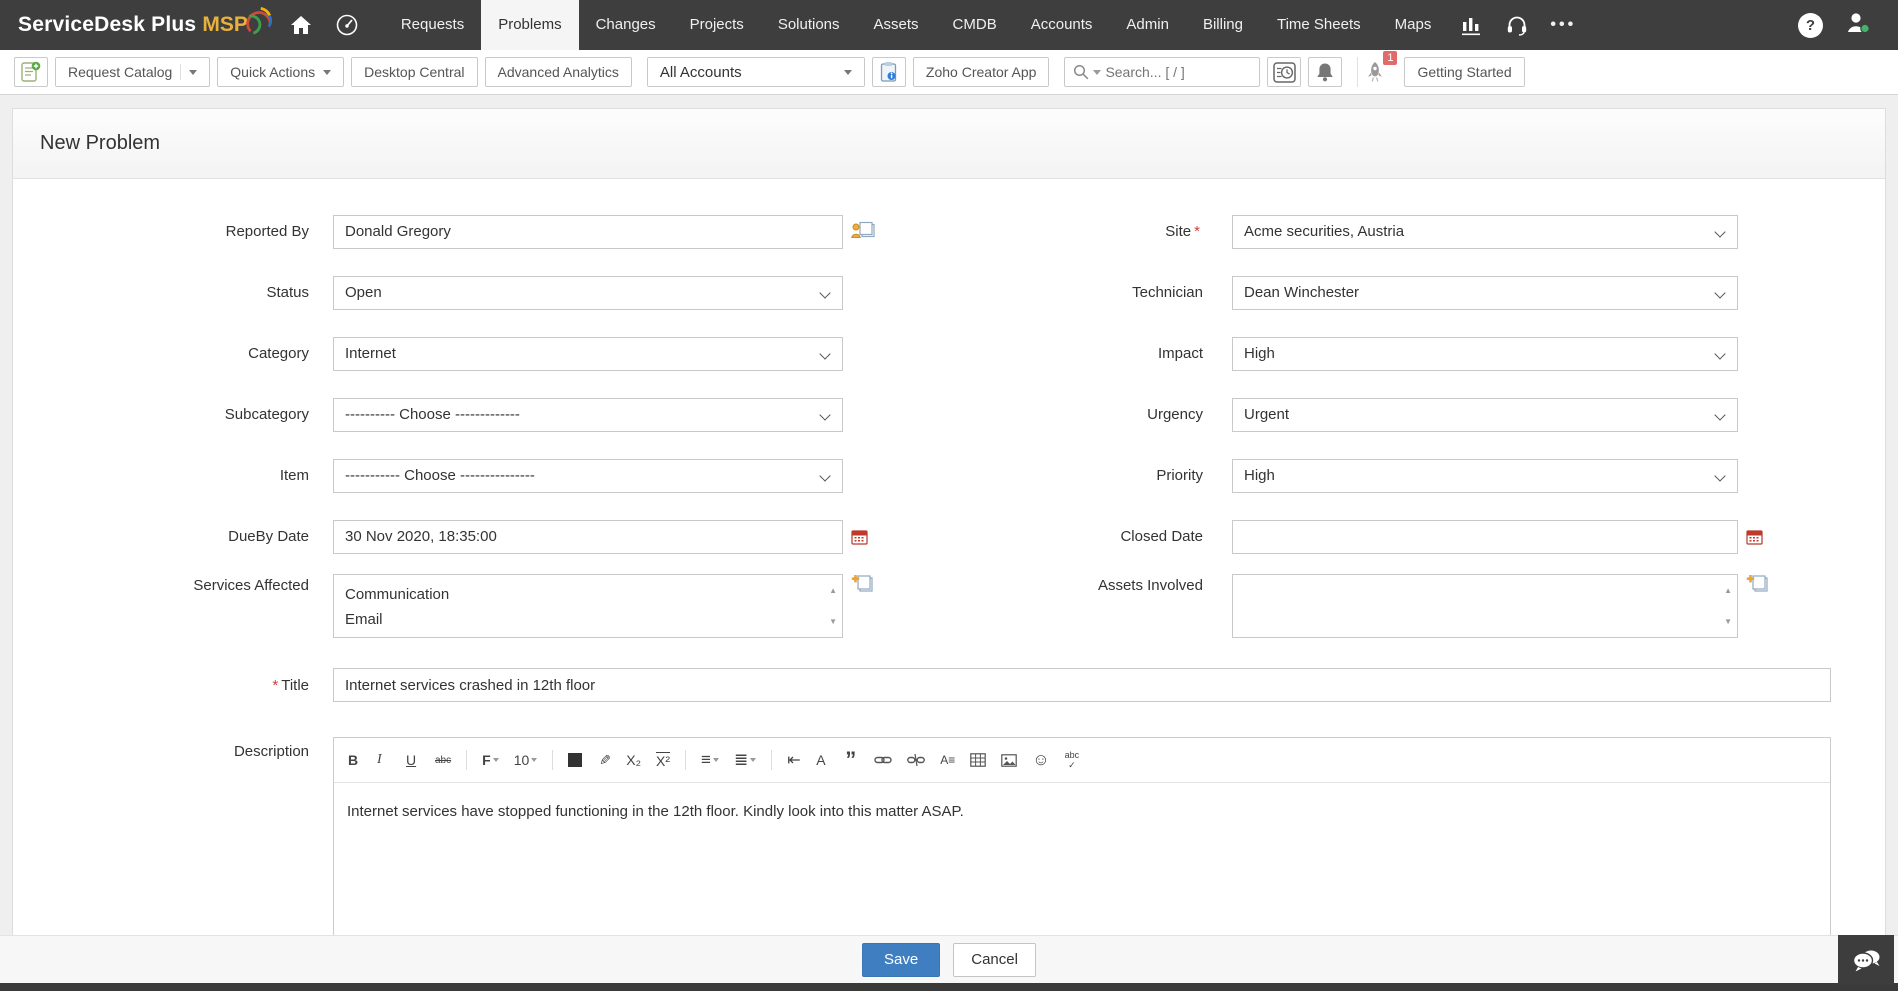  I want to click on account-filter-select: All Accounts, so click(755, 72).